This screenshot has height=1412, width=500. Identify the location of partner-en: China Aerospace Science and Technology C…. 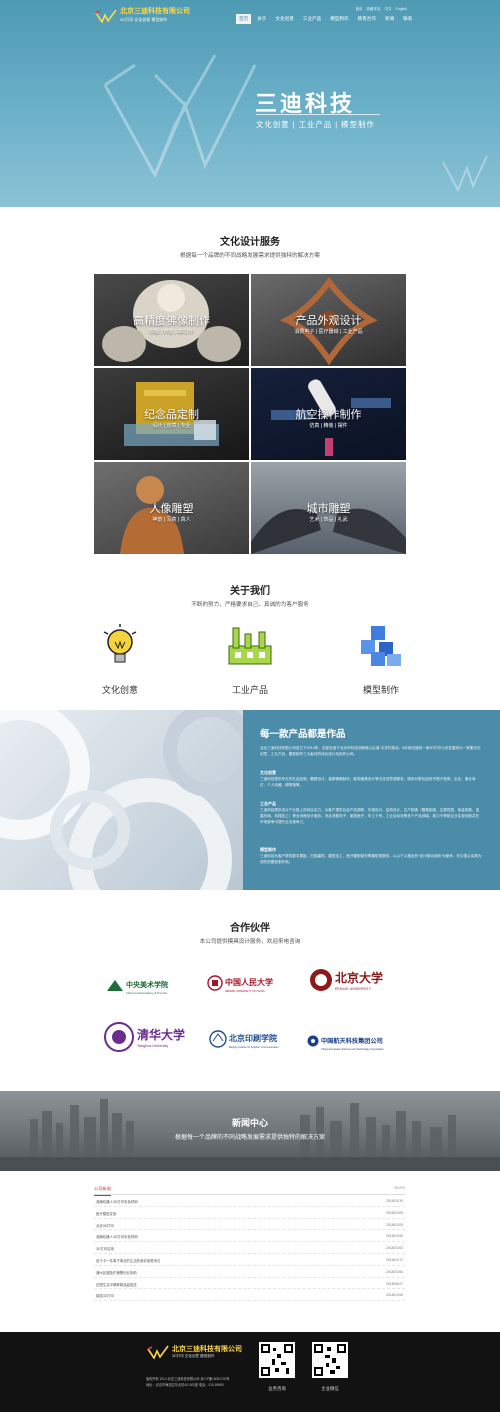
(352, 1049).